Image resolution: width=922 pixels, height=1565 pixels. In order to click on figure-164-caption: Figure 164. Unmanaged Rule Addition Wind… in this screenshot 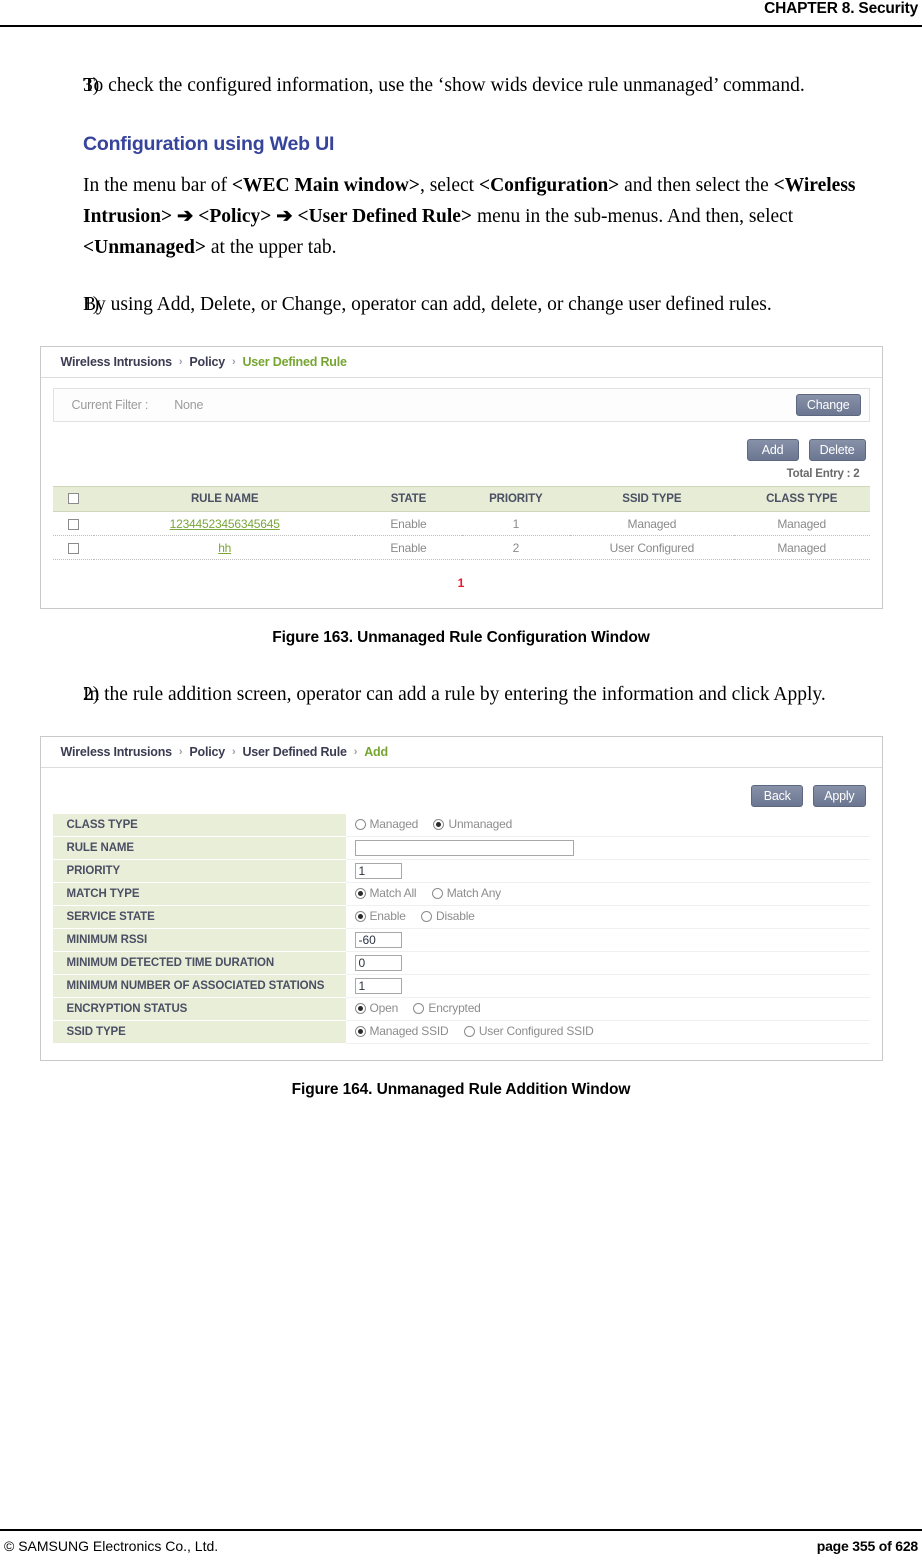, I will do `click(461, 1089)`.